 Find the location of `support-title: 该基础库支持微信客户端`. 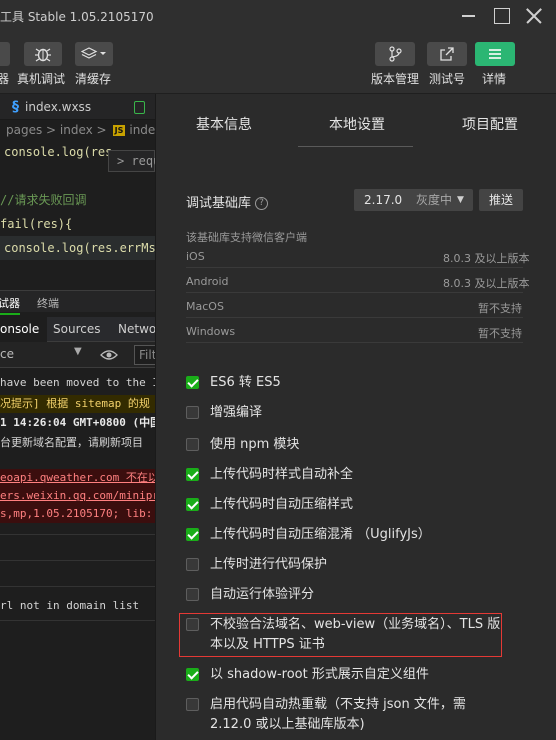

support-title: 该基础库支持微信客户端 is located at coordinates (246, 237).